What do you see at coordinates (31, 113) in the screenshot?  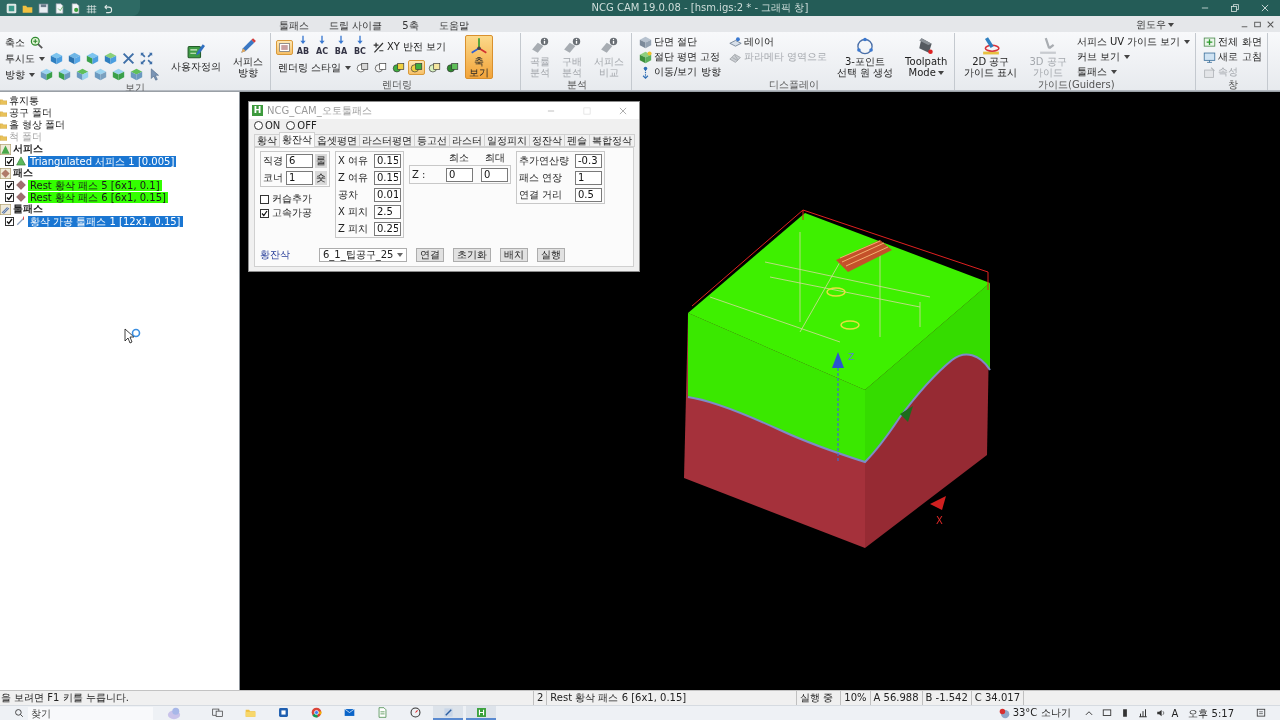 I see `tree-item: 공구 폴더` at bounding box center [31, 113].